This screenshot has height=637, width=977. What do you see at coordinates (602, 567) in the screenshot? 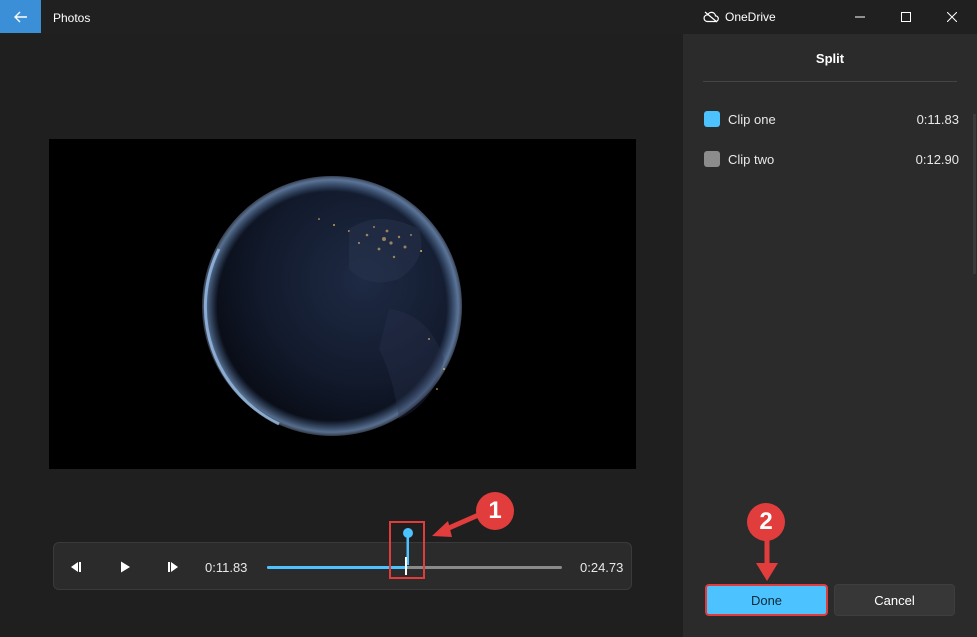
I see `total-time: 0:24.73` at bounding box center [602, 567].